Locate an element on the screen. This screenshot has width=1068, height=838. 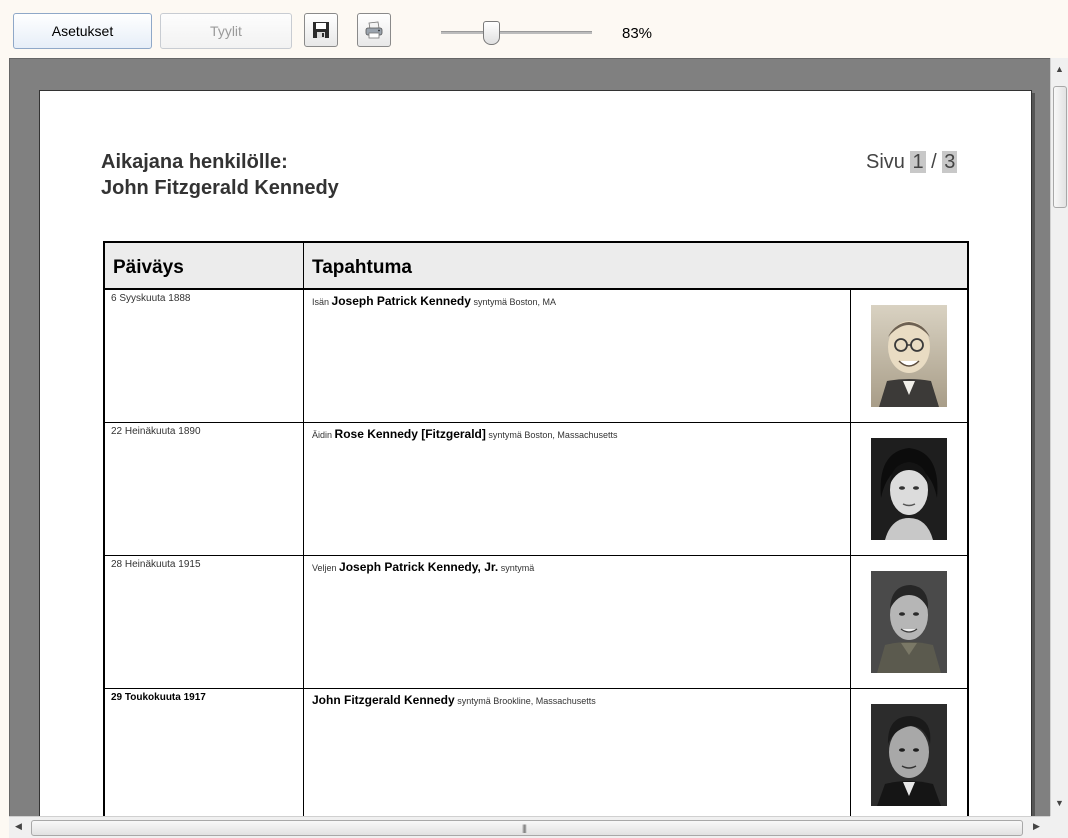
event-person-name: John Fitzgerald Kennedy is located at coordinates (383, 700).